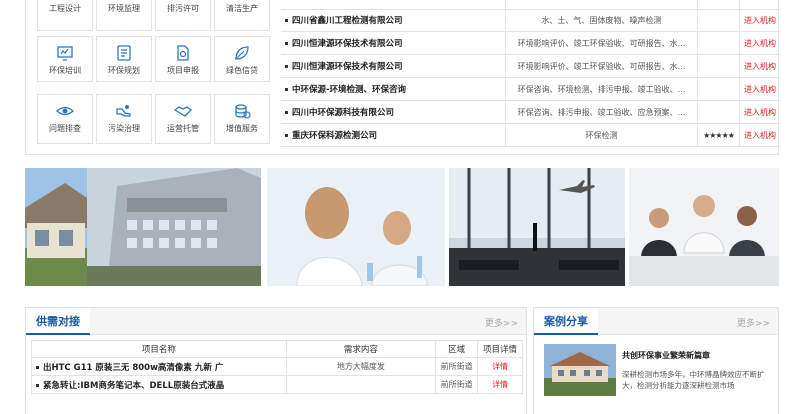 This screenshot has width=800, height=414. I want to click on institution-name: 四川省鑫川工程检测有限公司, so click(347, 20).